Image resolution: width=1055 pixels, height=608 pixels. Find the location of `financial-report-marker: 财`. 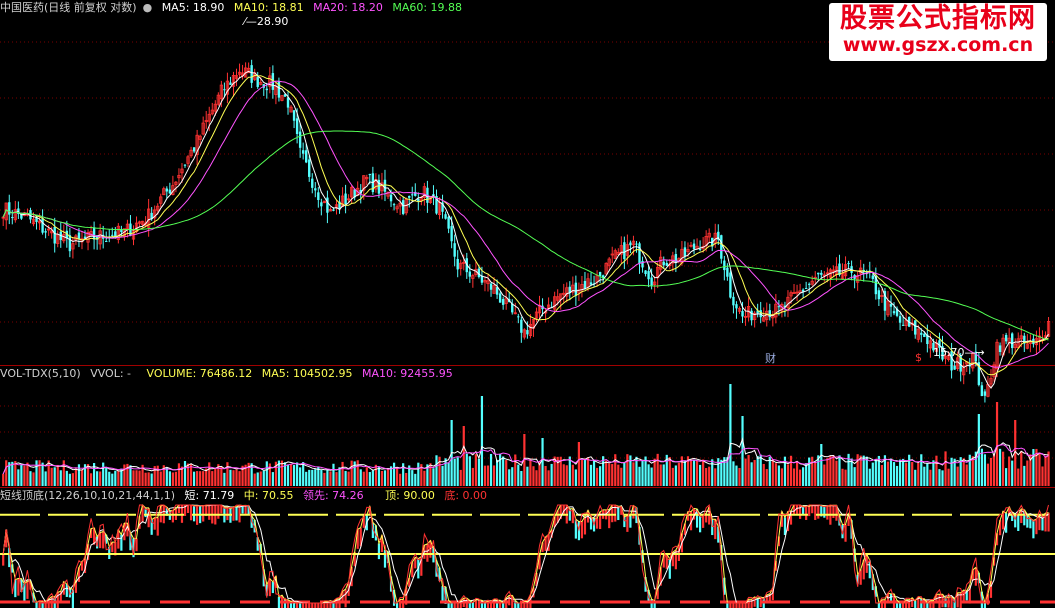

financial-report-marker: 财 is located at coordinates (770, 358).